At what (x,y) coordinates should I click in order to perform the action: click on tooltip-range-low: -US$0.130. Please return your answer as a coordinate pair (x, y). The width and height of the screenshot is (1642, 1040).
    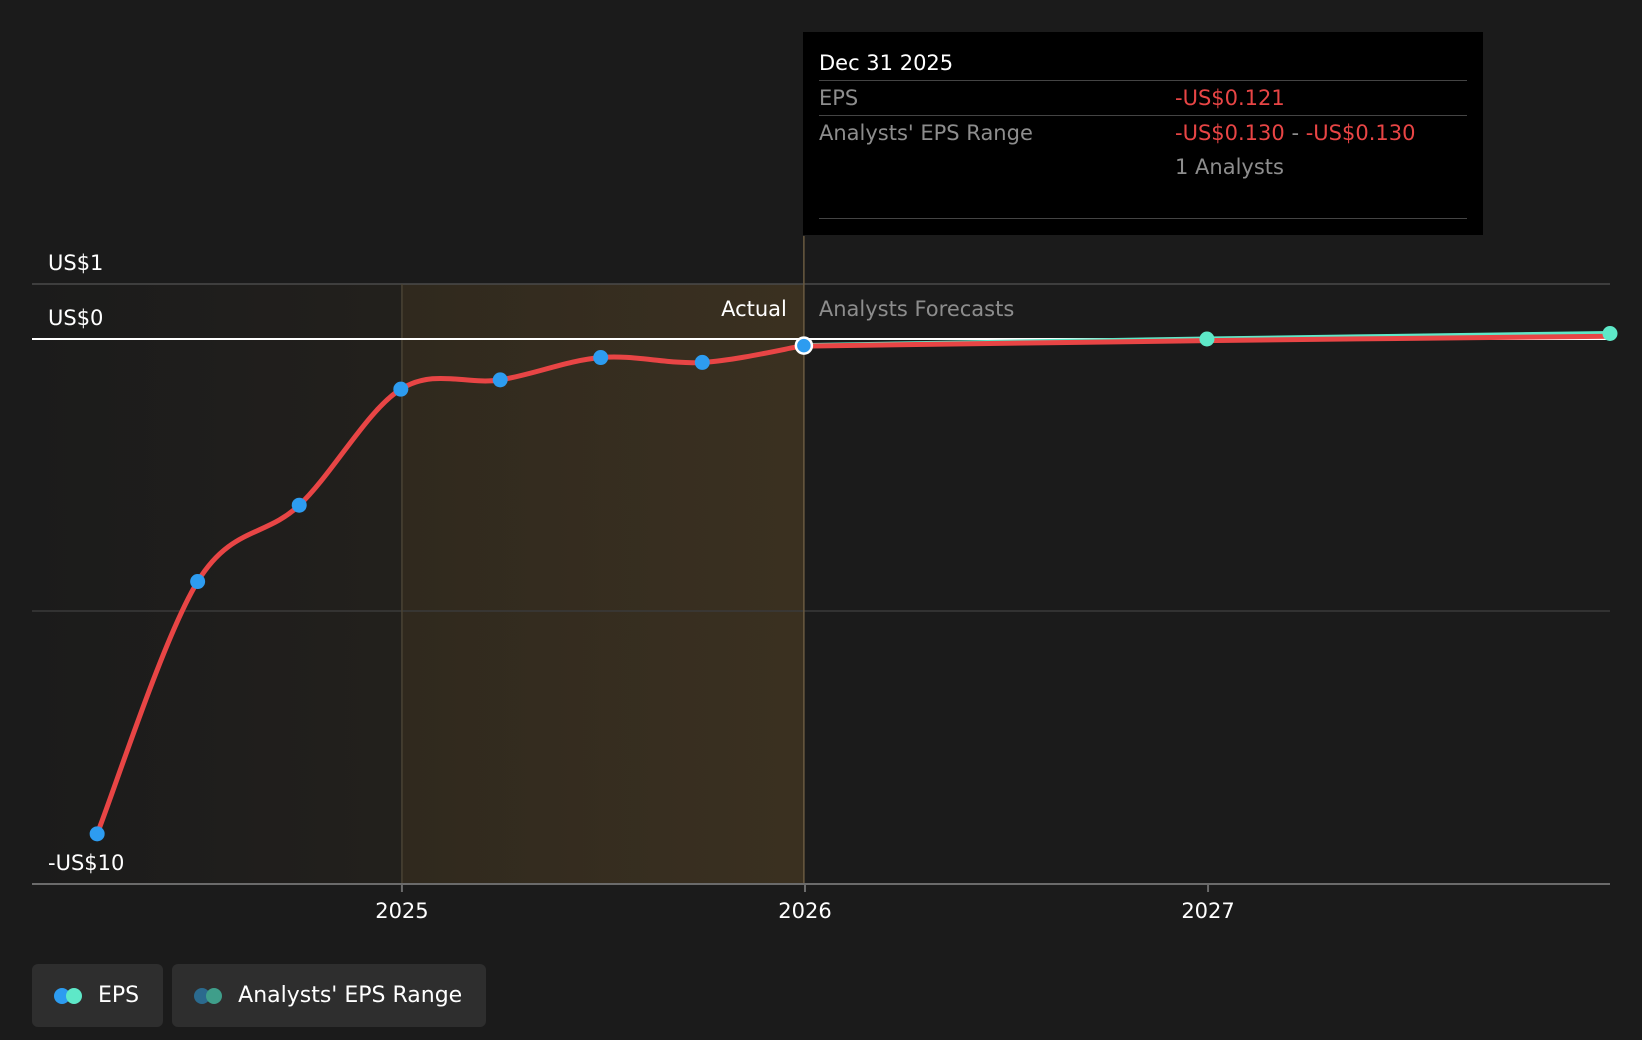
    Looking at the image, I should click on (1230, 133).